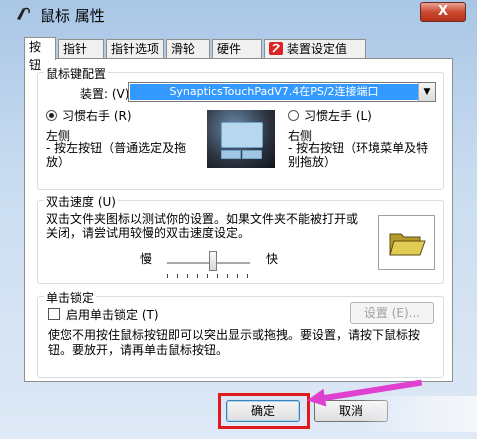  I want to click on radio-left-hand-indicator, so click(293, 115).